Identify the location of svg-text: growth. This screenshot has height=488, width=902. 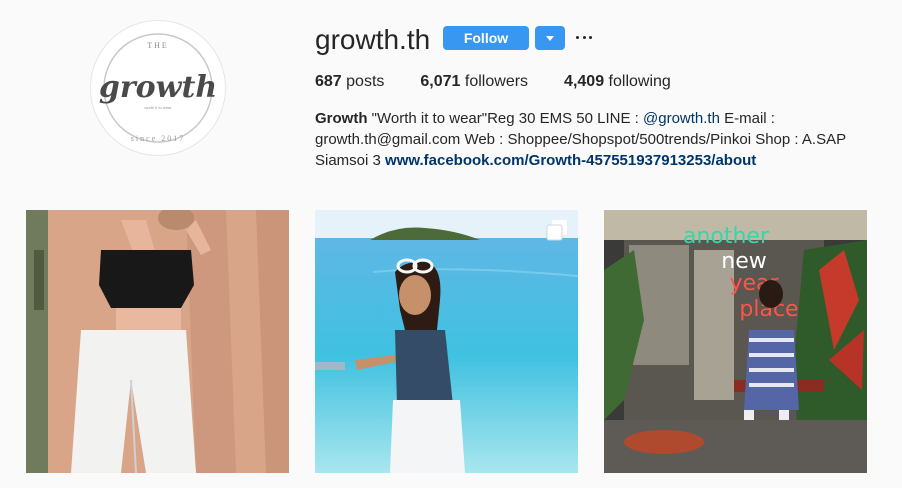
(158, 87).